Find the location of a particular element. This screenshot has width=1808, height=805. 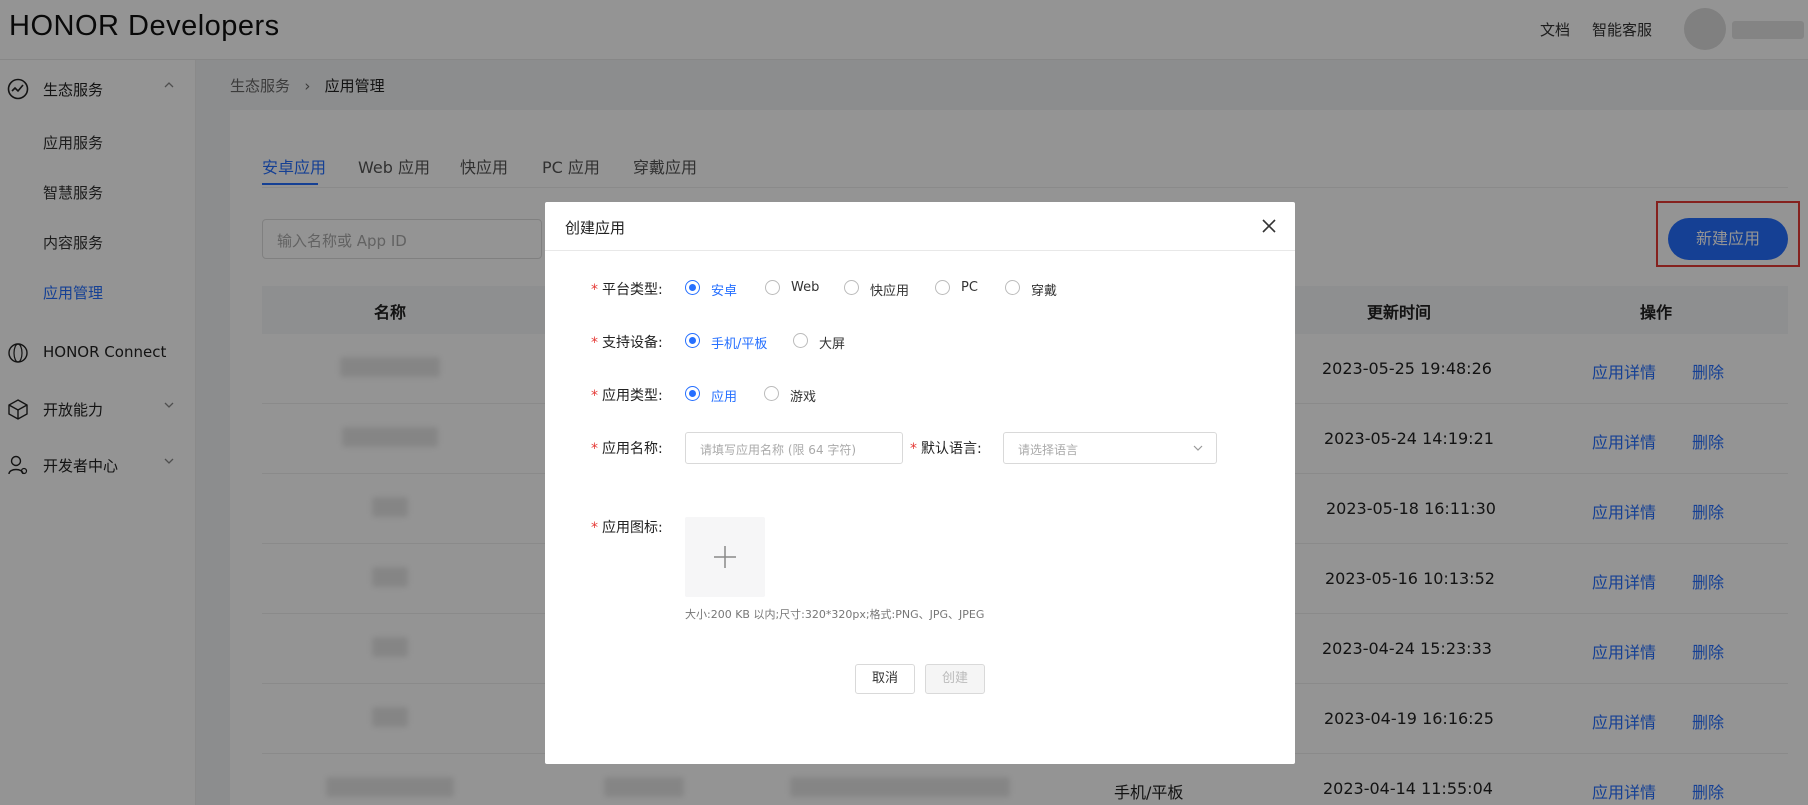

chevron-down-icon is located at coordinates (1198, 448).